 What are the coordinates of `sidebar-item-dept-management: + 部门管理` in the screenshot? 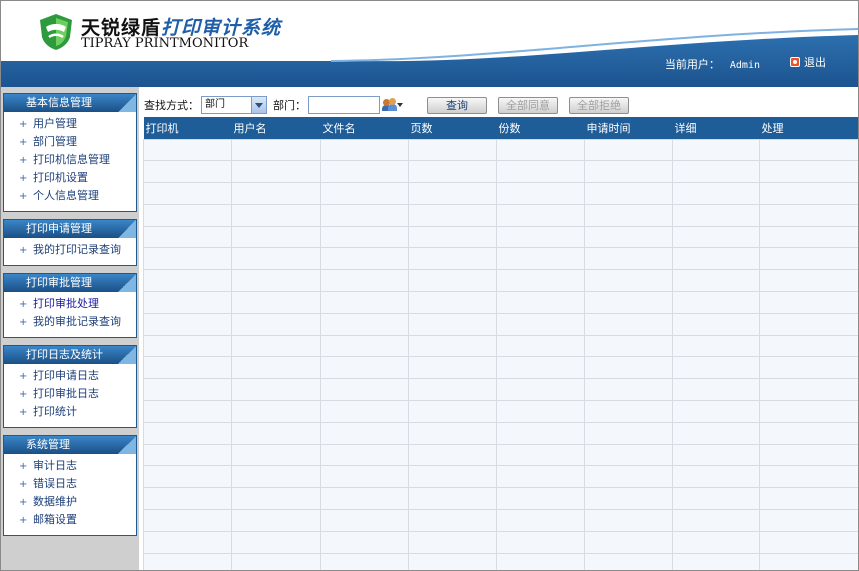 It's located at (70, 142).